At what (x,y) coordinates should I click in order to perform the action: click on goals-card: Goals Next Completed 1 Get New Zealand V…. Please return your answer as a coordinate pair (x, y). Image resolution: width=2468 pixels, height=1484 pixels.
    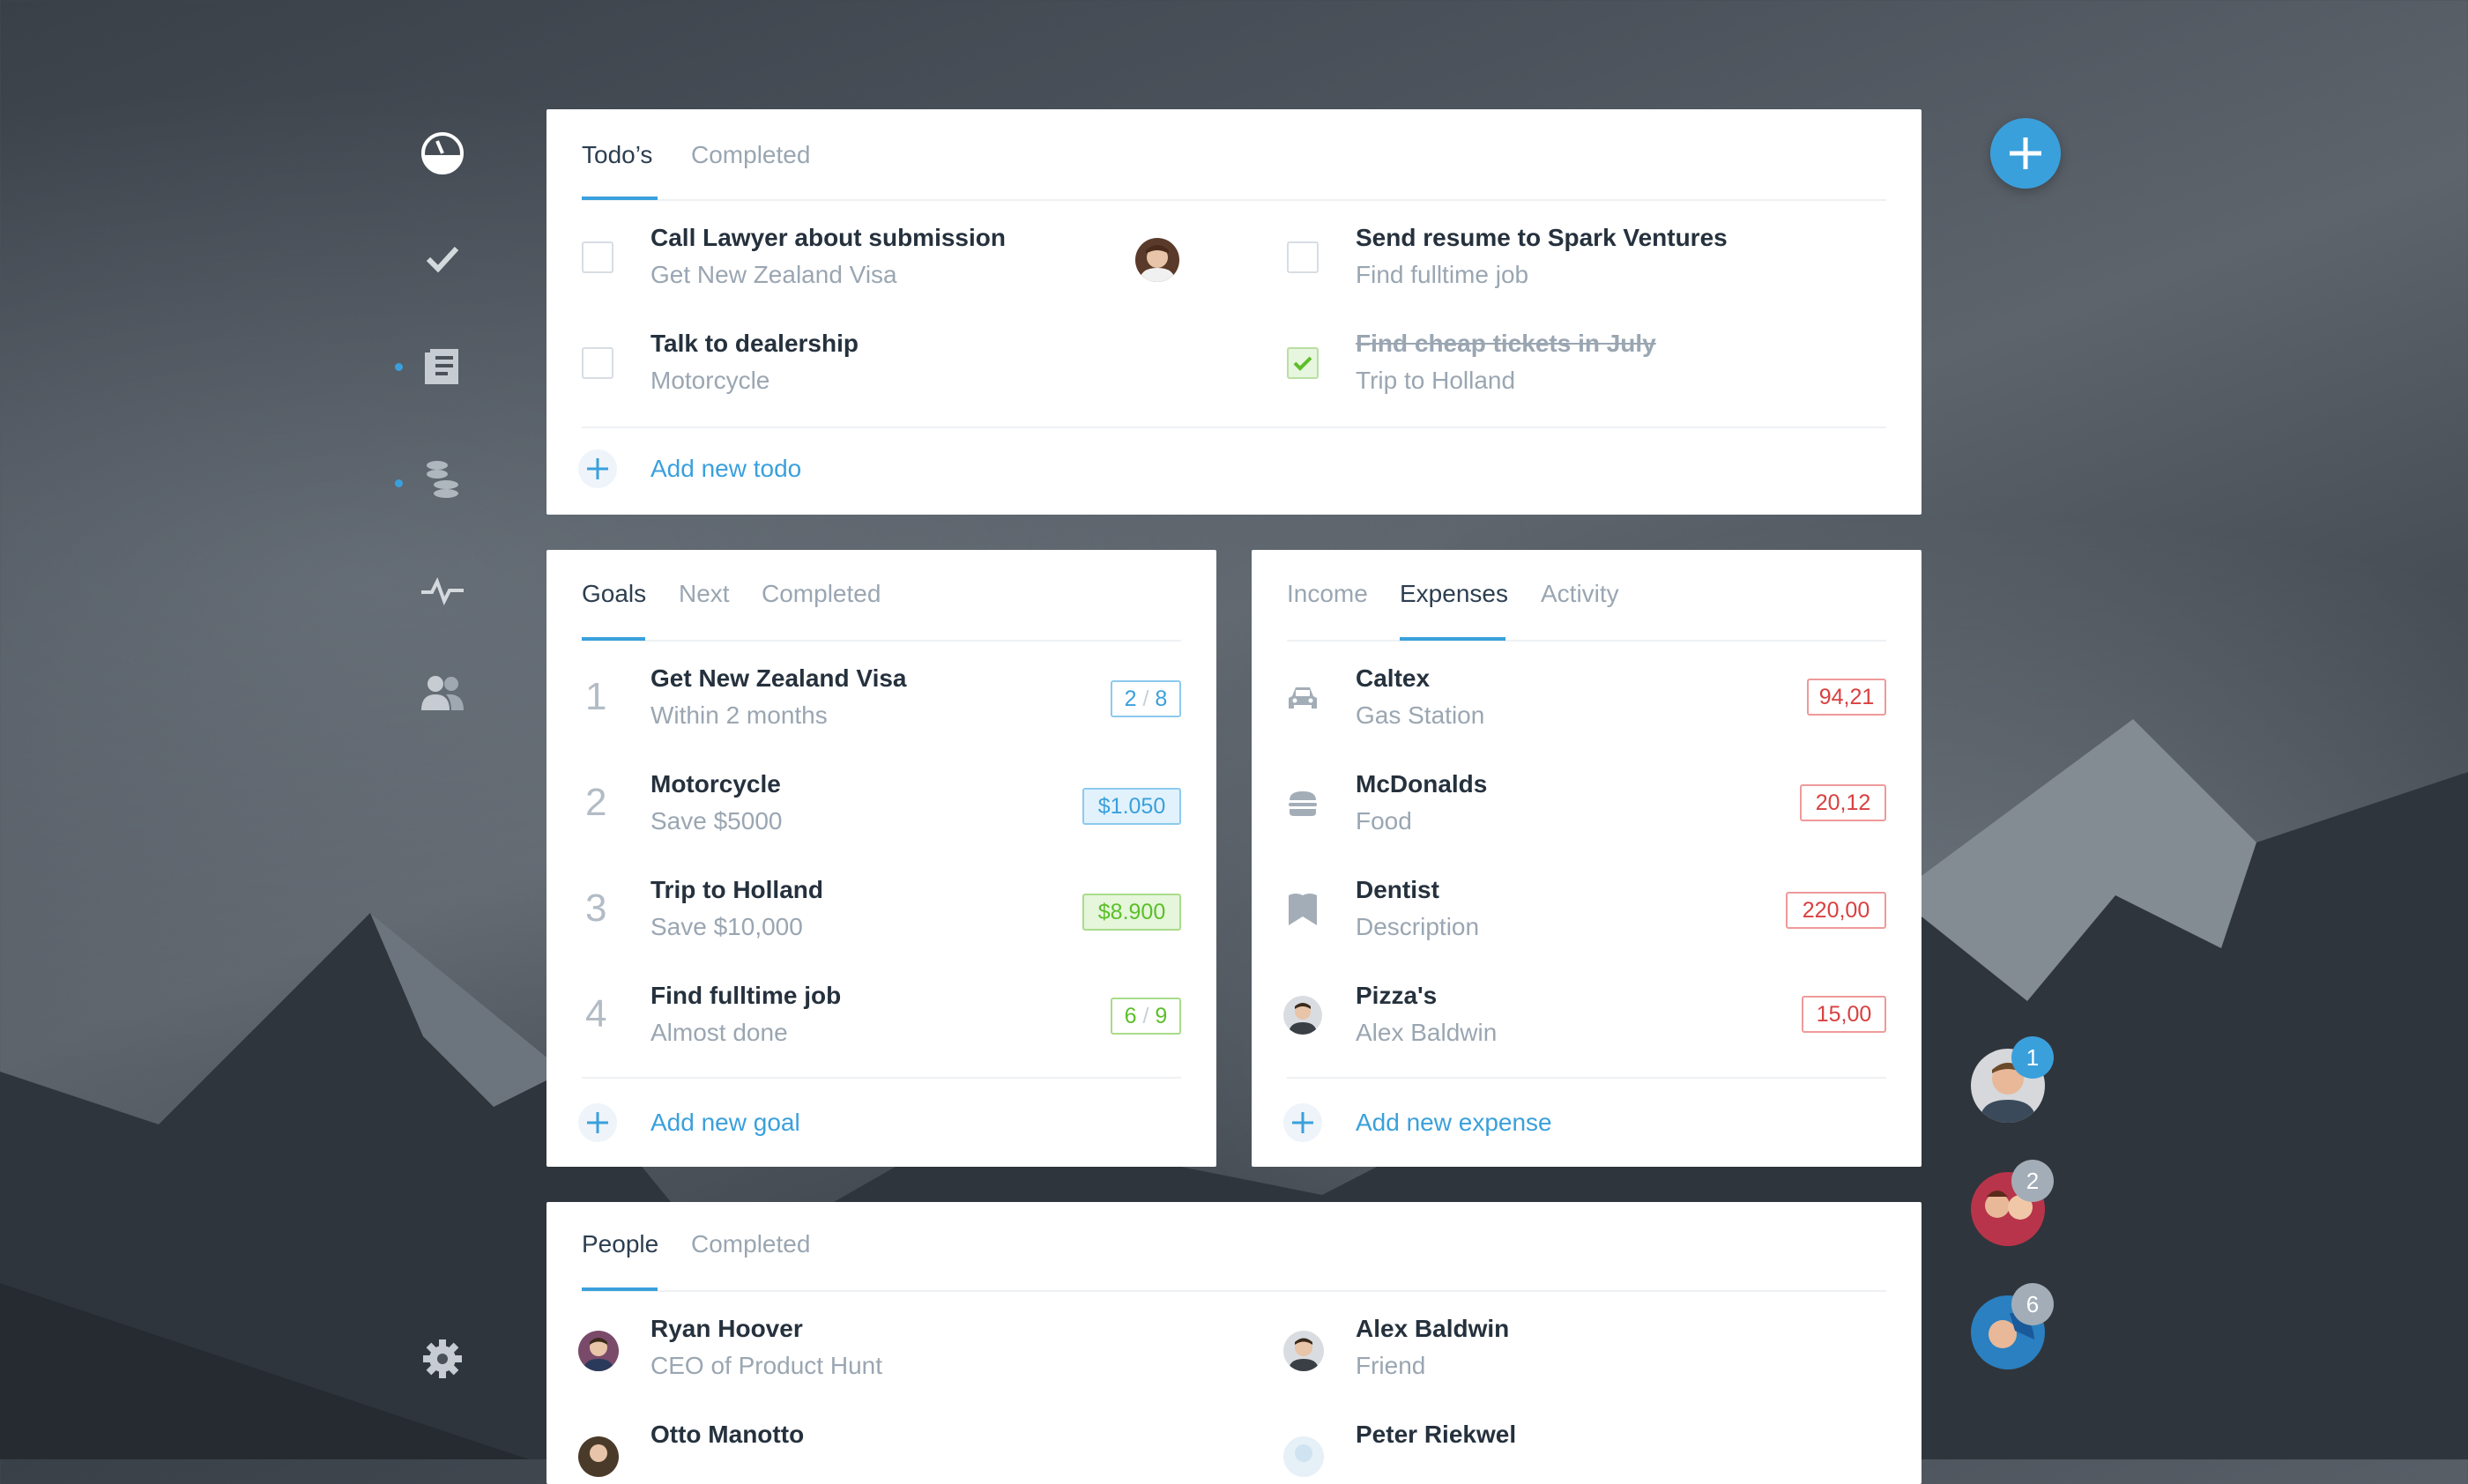
    Looking at the image, I should click on (881, 858).